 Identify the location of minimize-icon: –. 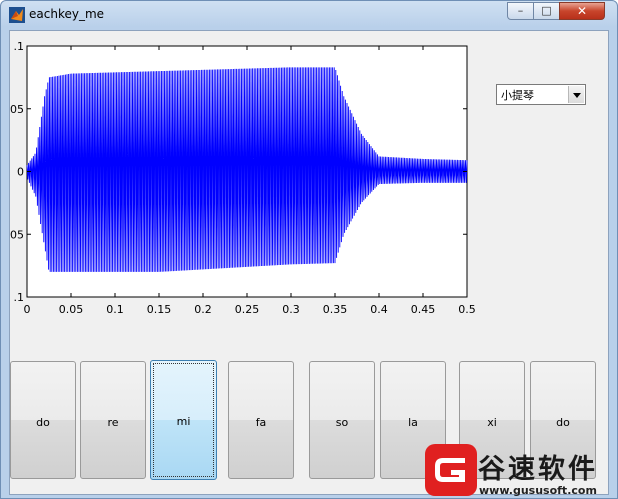
(520, 10).